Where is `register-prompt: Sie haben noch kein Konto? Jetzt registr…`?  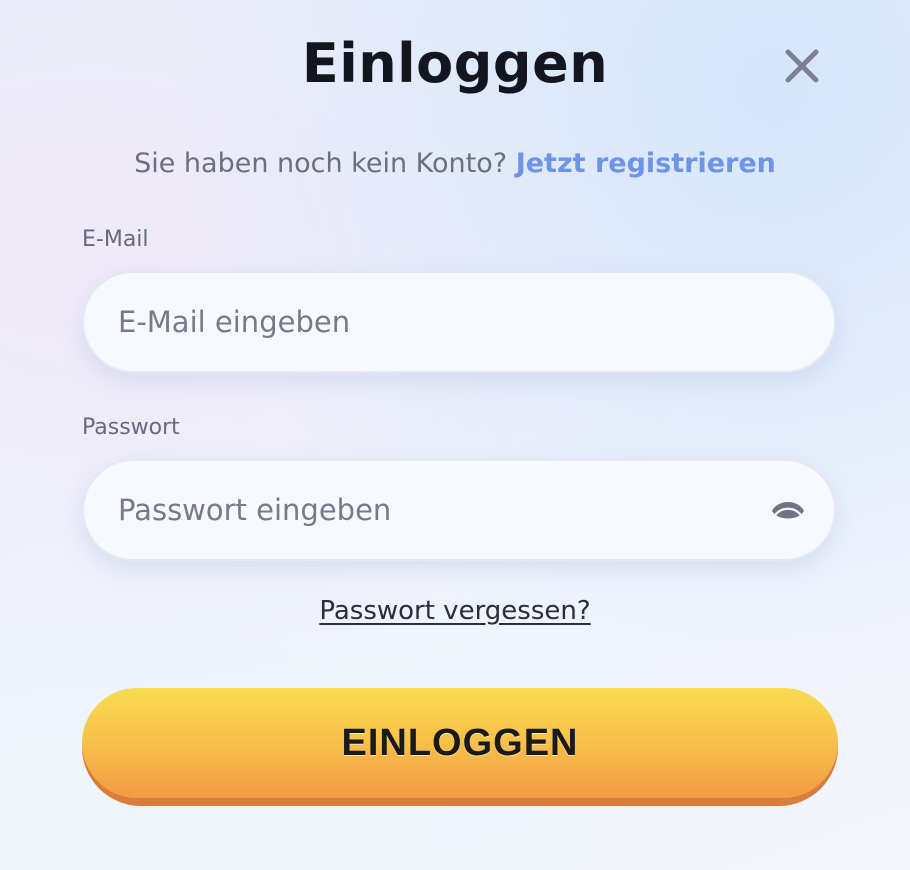
register-prompt: Sie haben noch kein Konto? Jetzt registr… is located at coordinates (455, 163).